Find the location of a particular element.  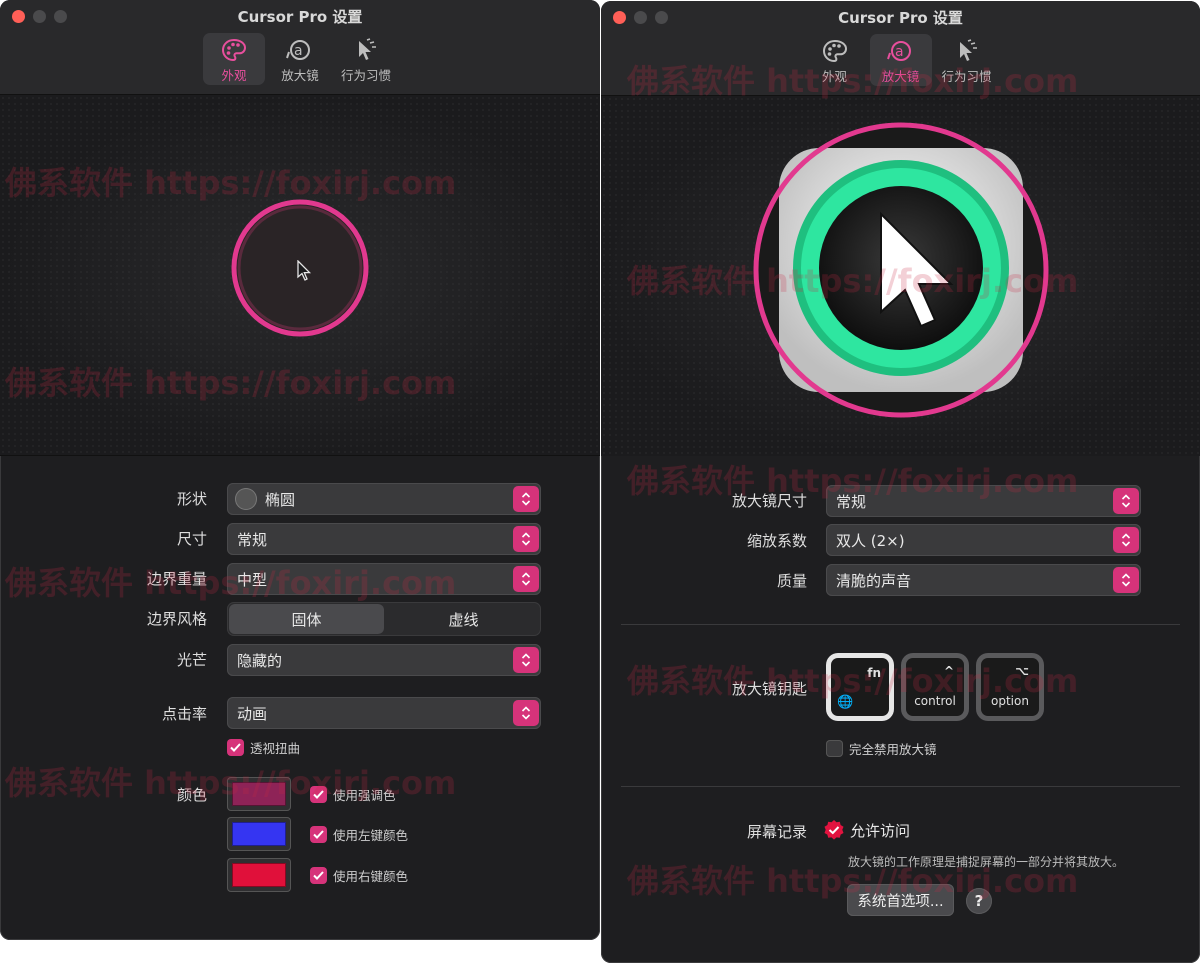

globe-icon: 🌐 is located at coordinates (845, 702).